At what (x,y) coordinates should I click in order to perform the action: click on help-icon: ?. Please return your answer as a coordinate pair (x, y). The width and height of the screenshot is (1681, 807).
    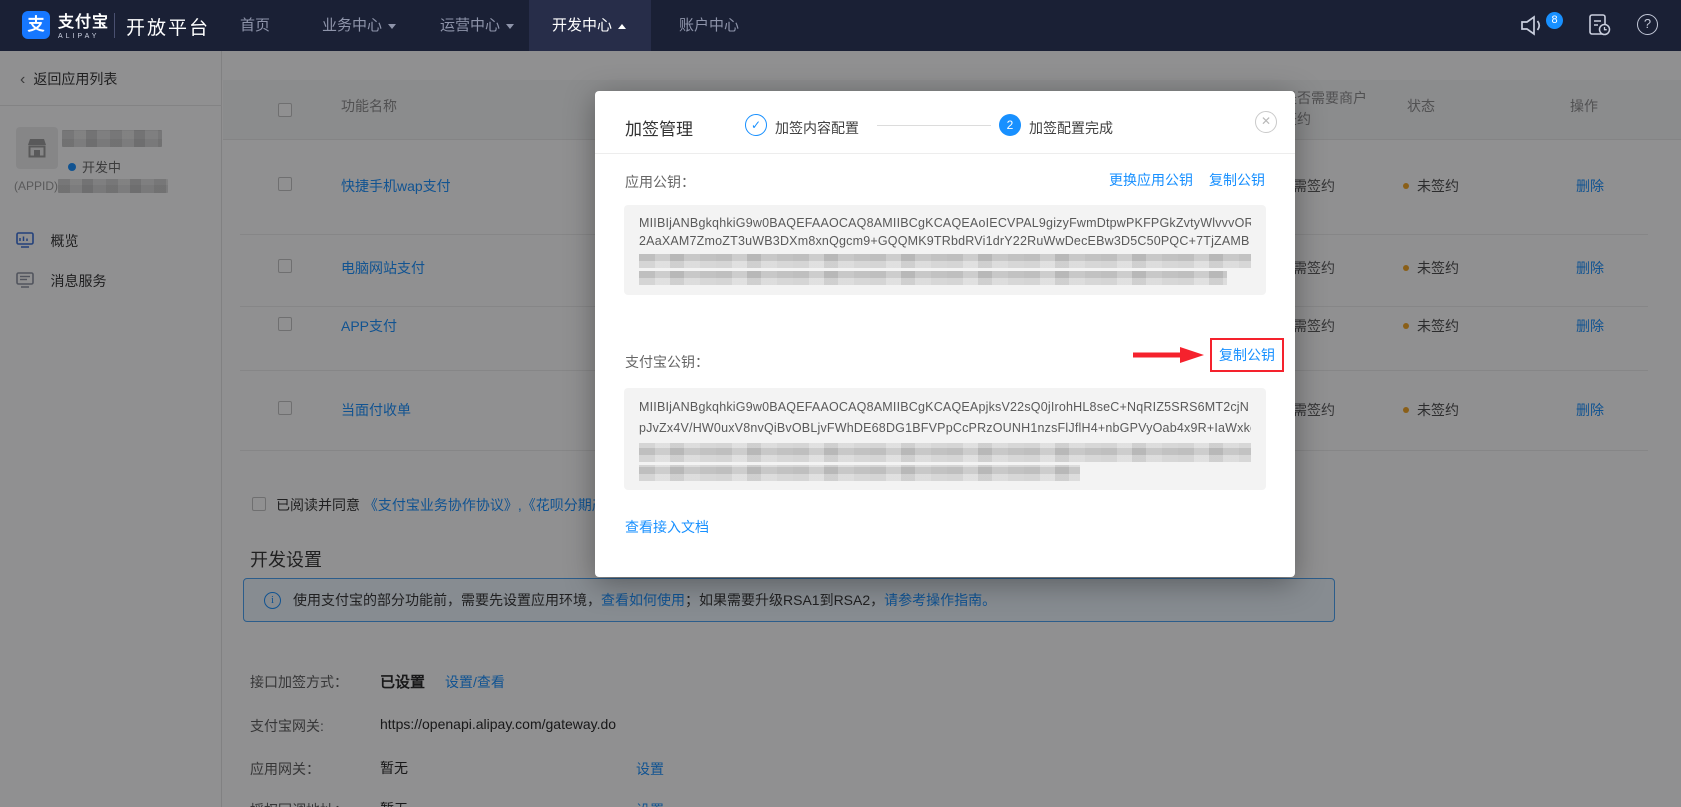
    Looking at the image, I should click on (1647, 24).